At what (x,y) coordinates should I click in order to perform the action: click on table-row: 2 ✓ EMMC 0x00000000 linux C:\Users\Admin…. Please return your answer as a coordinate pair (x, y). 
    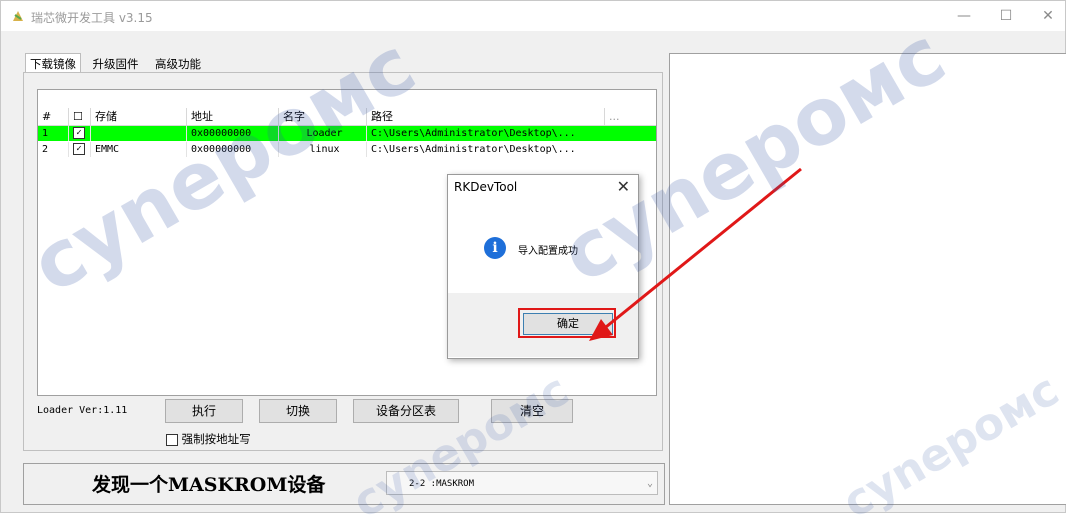
    Looking at the image, I should click on (347, 149).